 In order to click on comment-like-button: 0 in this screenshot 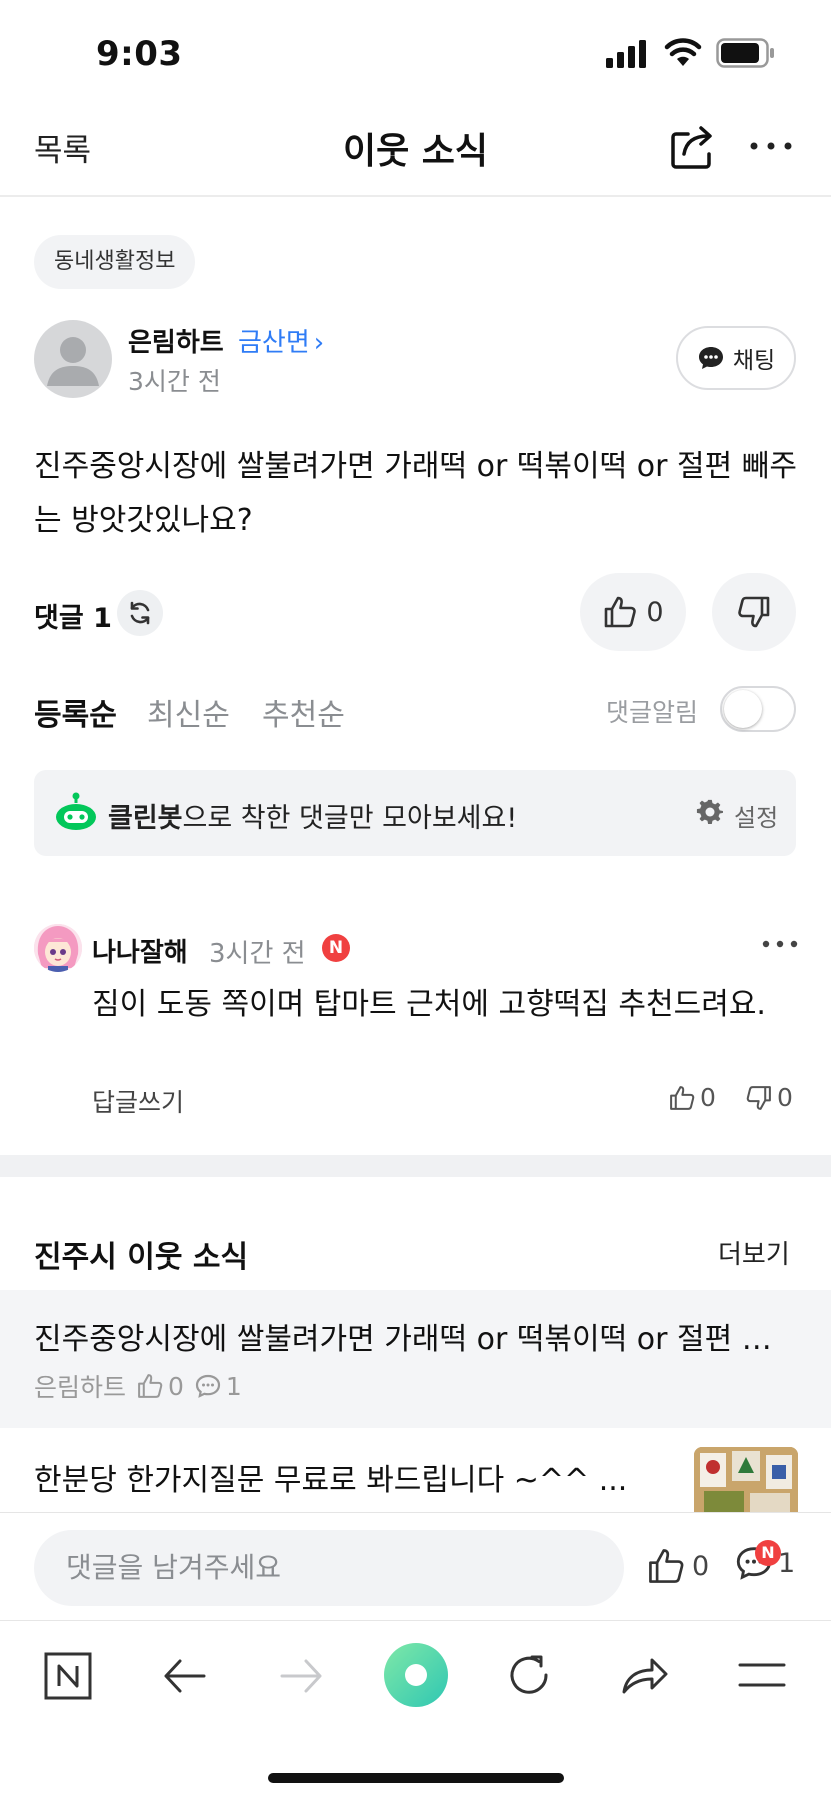, I will do `click(692, 1097)`.